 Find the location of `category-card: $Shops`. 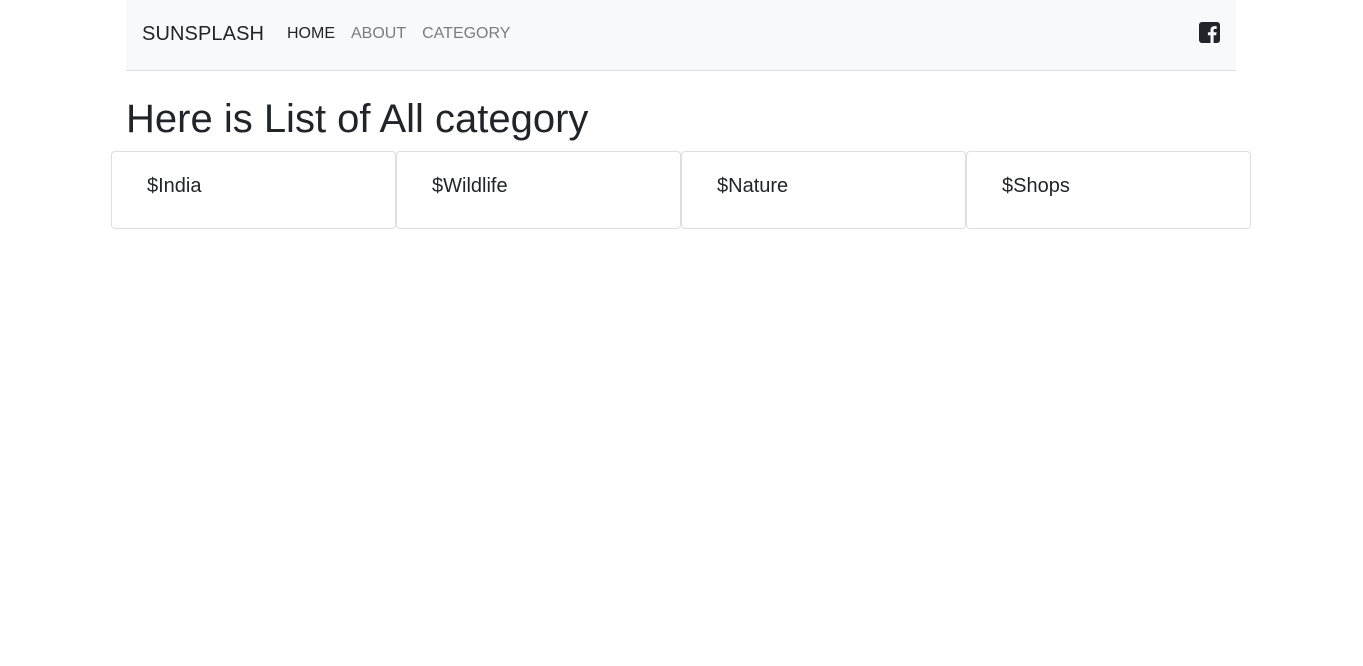

category-card: $Shops is located at coordinates (1108, 190).